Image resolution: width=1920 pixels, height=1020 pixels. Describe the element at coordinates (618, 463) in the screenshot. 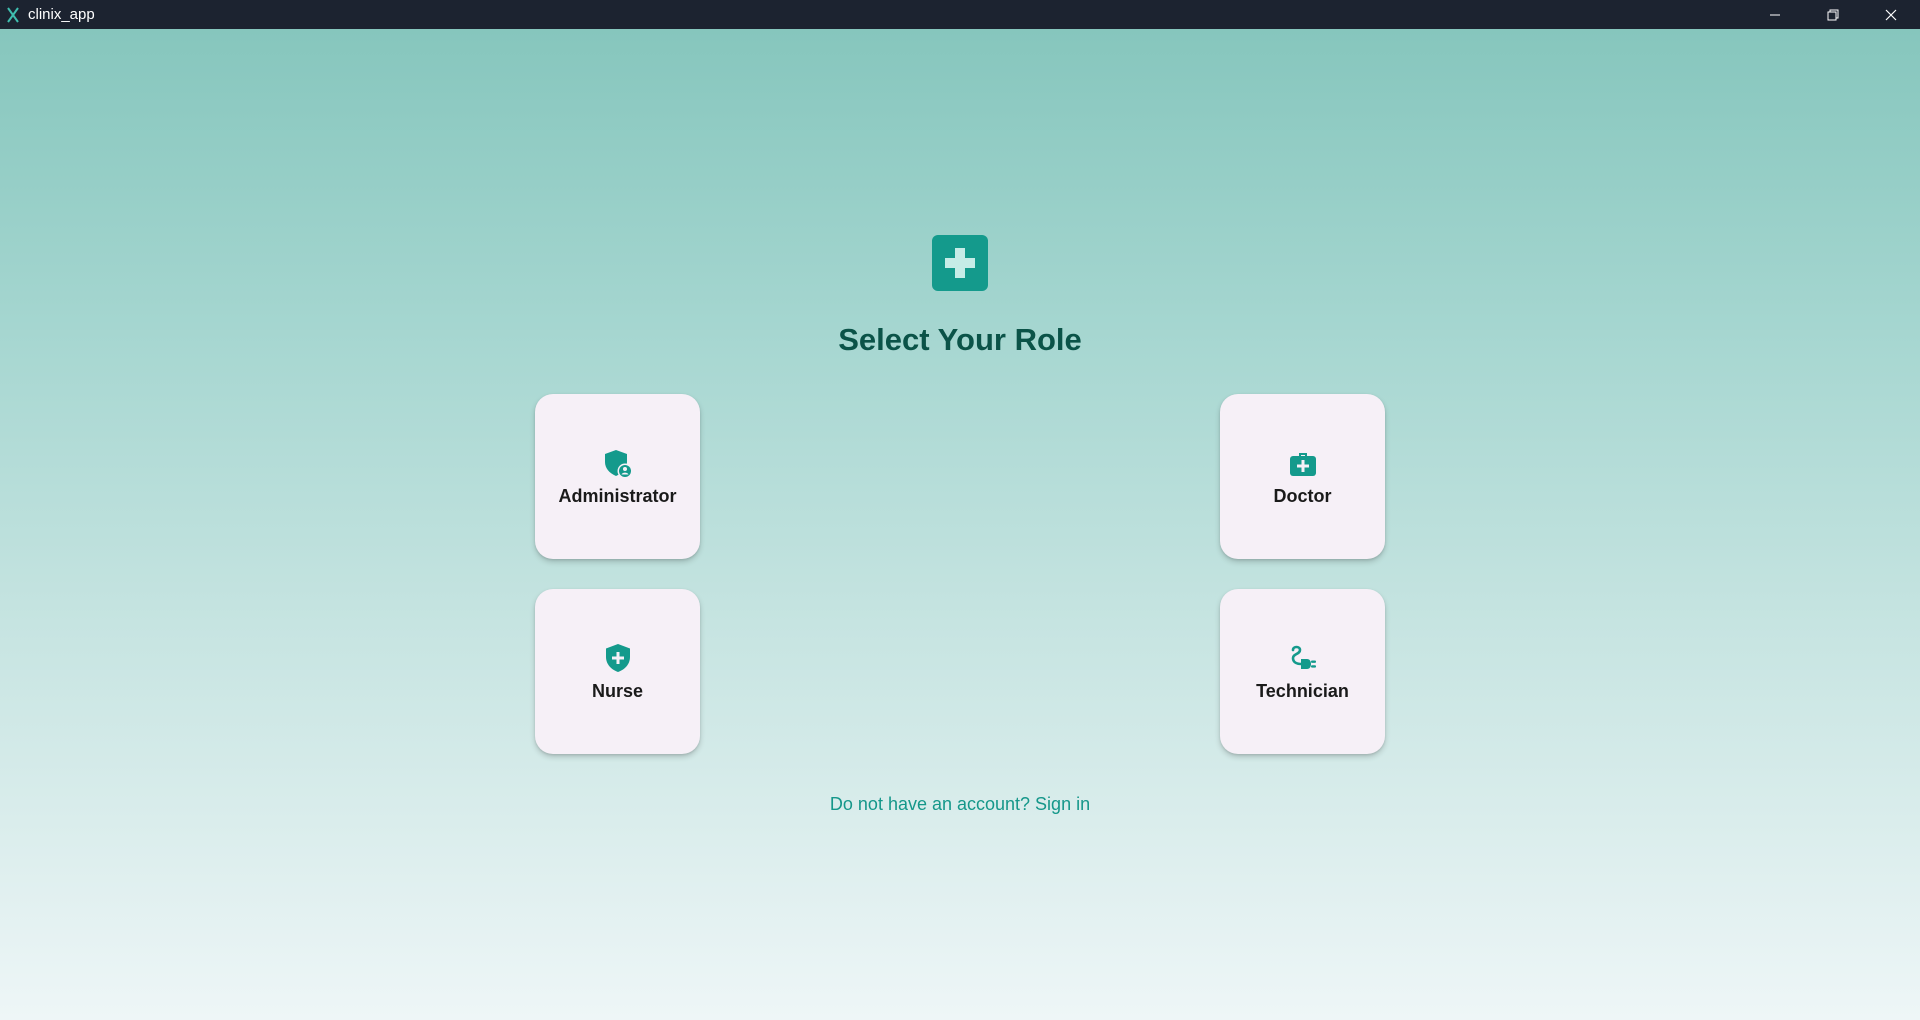

I see `admin-shield-icon` at that location.